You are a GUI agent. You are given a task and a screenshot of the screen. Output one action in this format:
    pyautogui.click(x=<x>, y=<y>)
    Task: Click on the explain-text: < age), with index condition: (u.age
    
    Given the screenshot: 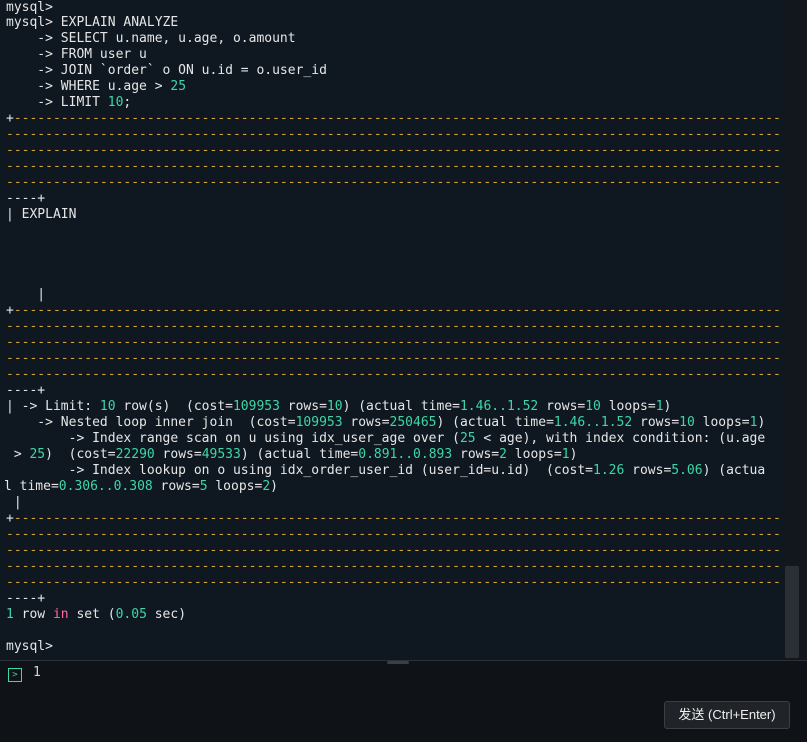 What is the action you would take?
    pyautogui.click(x=620, y=438)
    